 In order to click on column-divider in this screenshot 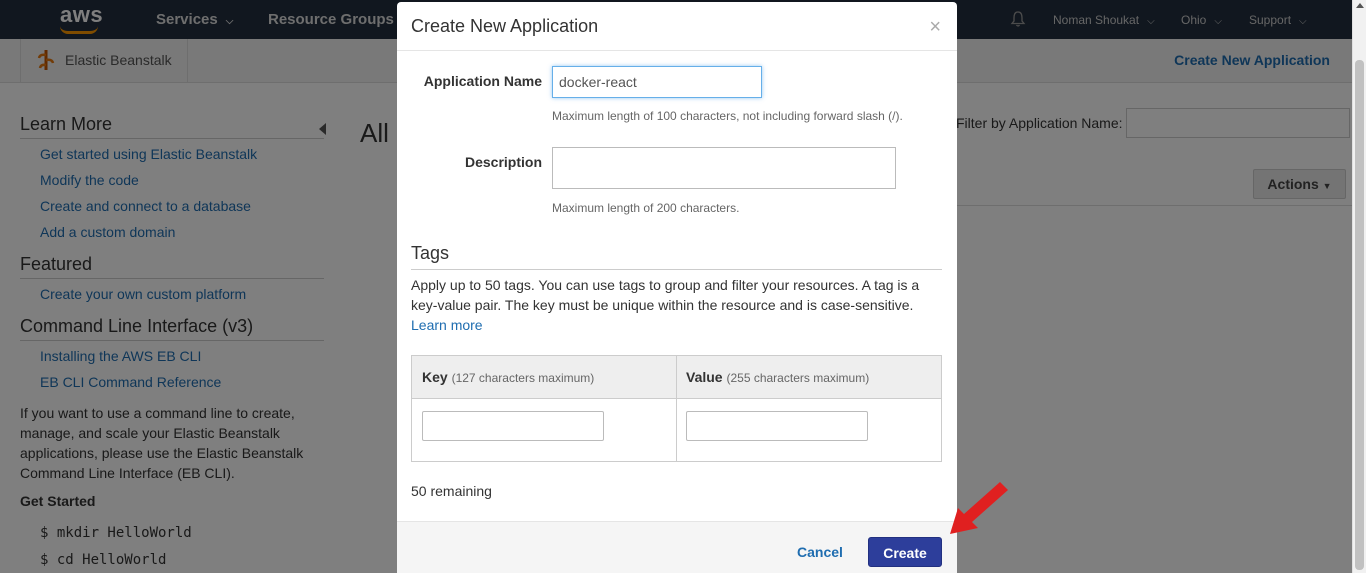, I will do `click(676, 408)`.